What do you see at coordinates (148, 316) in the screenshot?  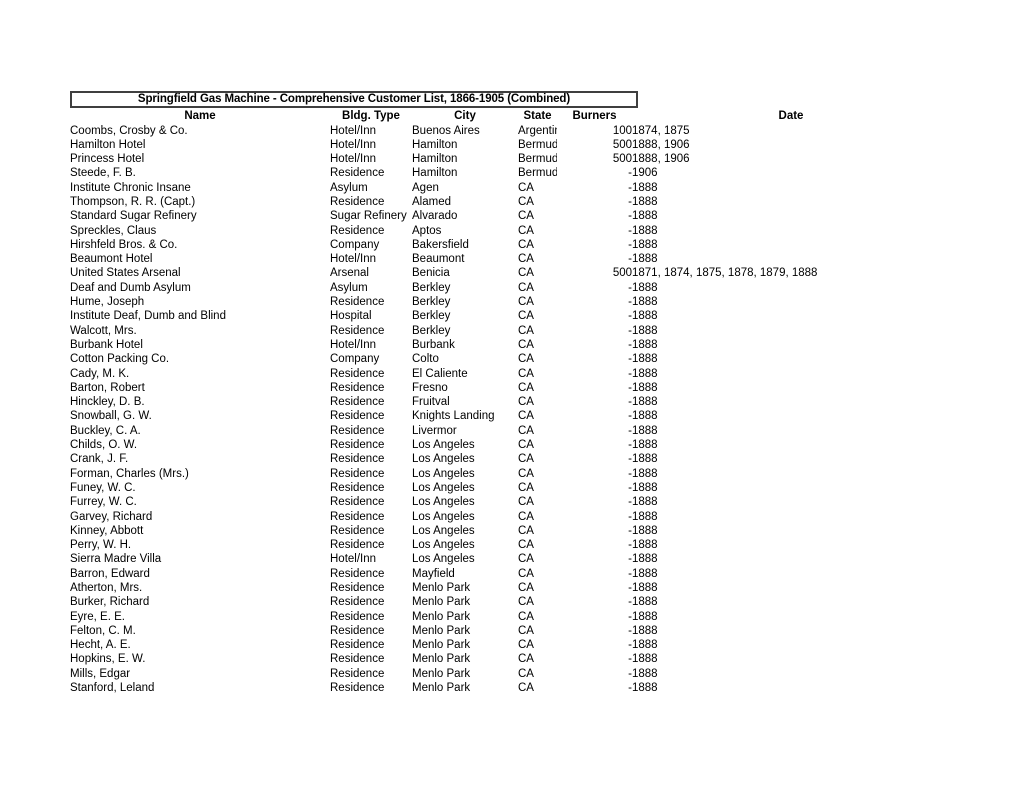 I see `cell-name: Institute Deaf, Dumb and Blind` at bounding box center [148, 316].